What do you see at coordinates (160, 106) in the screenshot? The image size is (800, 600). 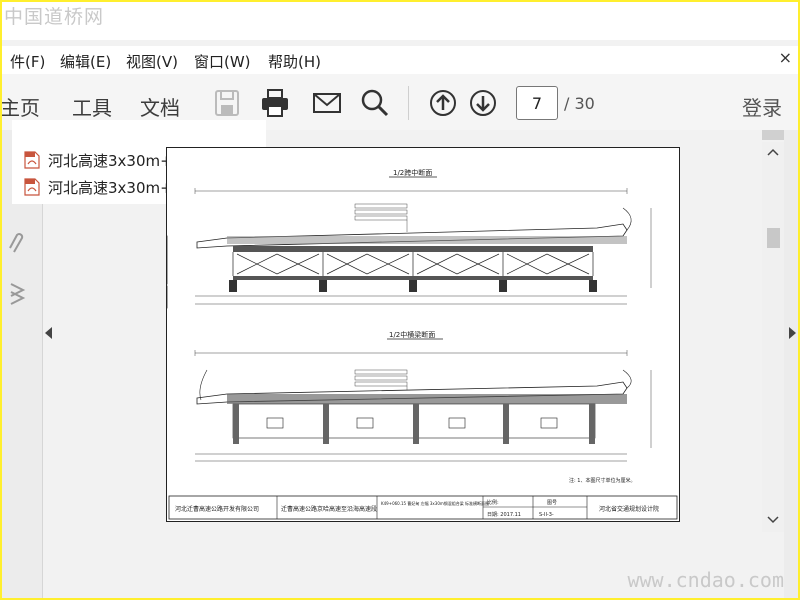 I see `tab-document: 文档` at bounding box center [160, 106].